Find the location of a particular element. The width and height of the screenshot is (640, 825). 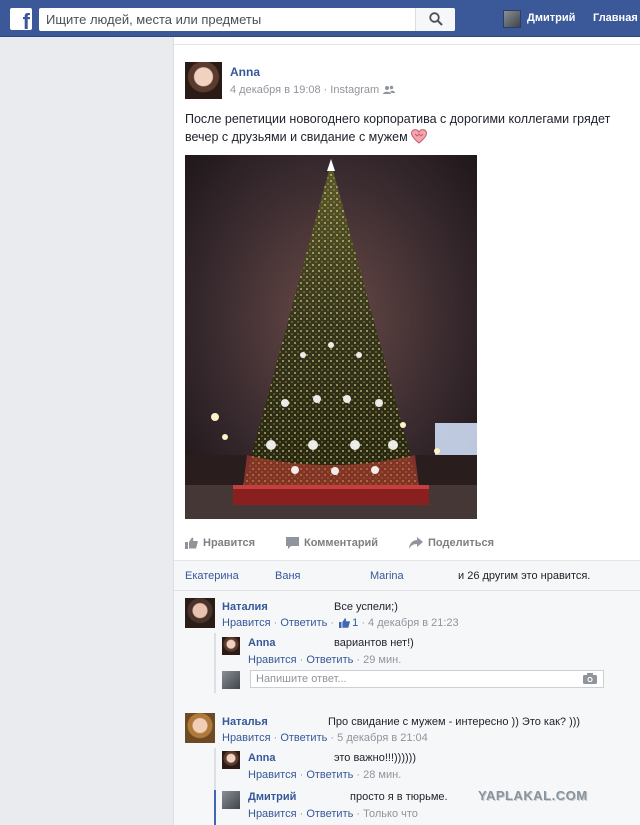

liker-link: Екатерина is located at coordinates (212, 576).